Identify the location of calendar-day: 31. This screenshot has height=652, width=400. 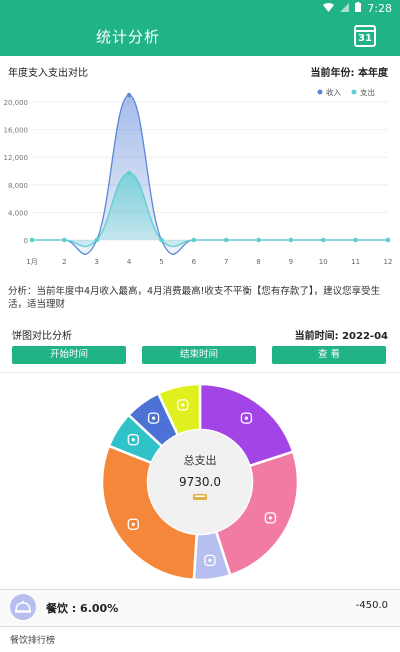
(365, 38).